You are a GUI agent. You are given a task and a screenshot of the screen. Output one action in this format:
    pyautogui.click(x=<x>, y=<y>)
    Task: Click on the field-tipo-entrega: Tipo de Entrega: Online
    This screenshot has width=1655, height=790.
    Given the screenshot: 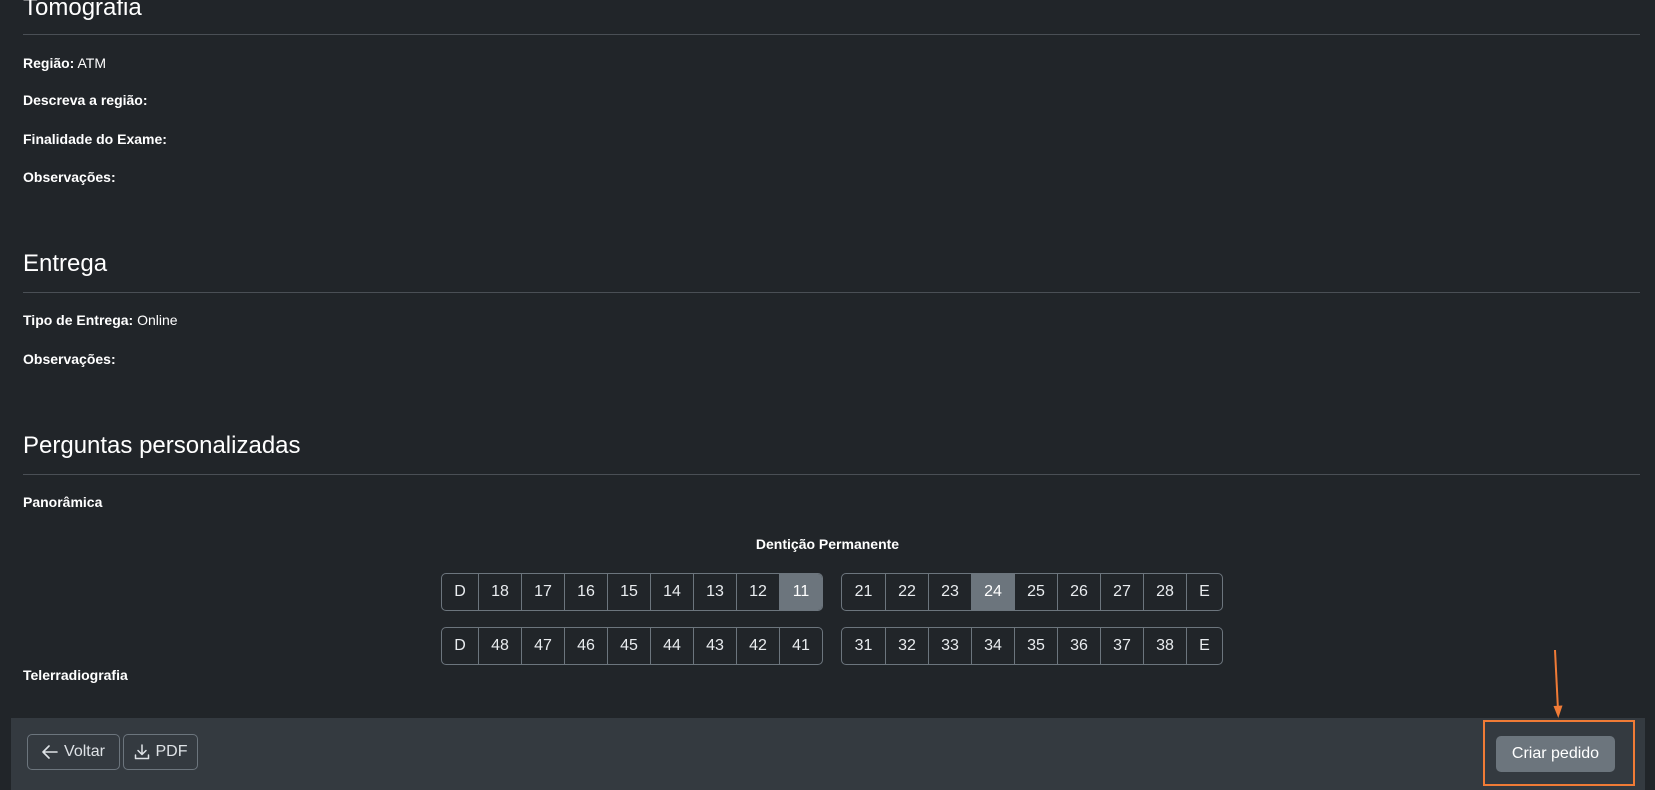 What is the action you would take?
    pyautogui.click(x=100, y=320)
    